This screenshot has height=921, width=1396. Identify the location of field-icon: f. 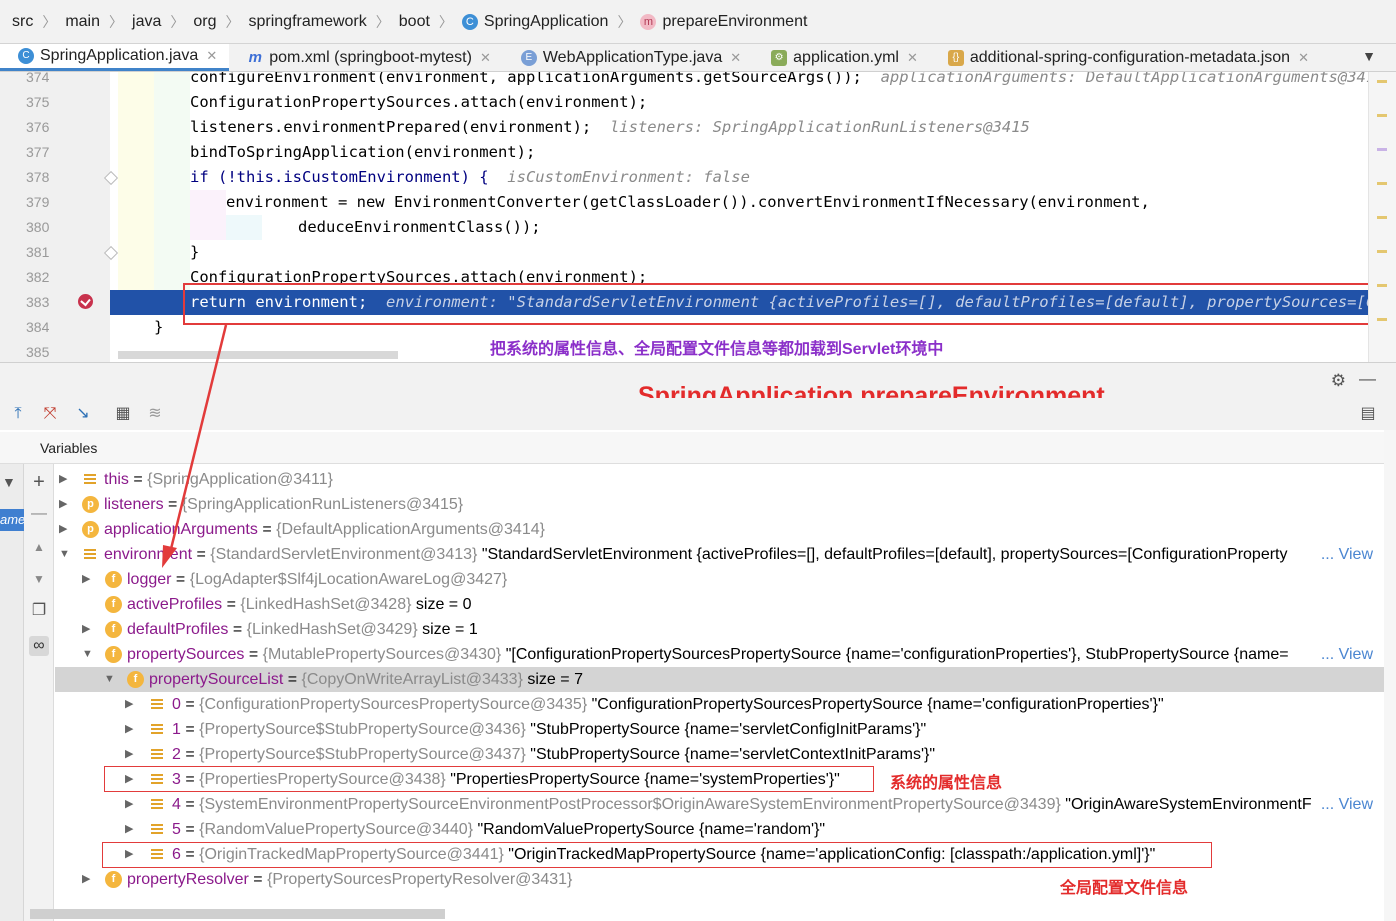
(135, 679).